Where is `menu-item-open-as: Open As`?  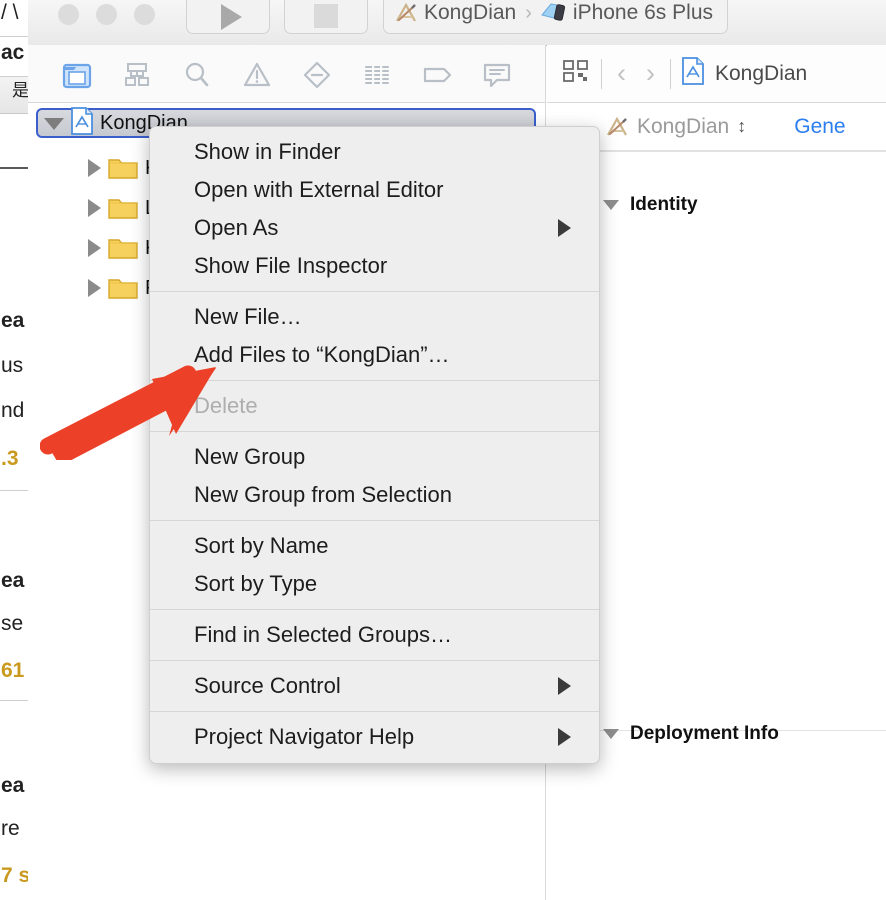
menu-item-open-as: Open As is located at coordinates (374, 228).